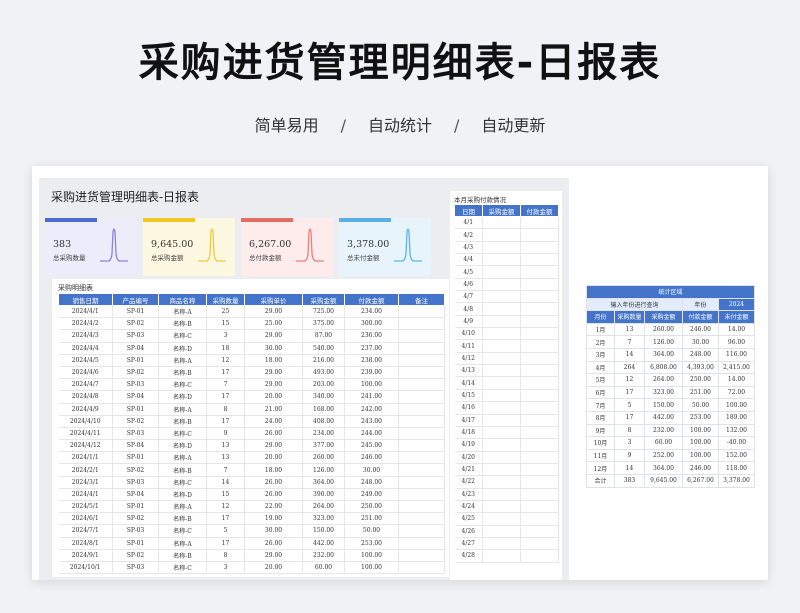  I want to click on table-cell: 442.00, so click(663, 417).